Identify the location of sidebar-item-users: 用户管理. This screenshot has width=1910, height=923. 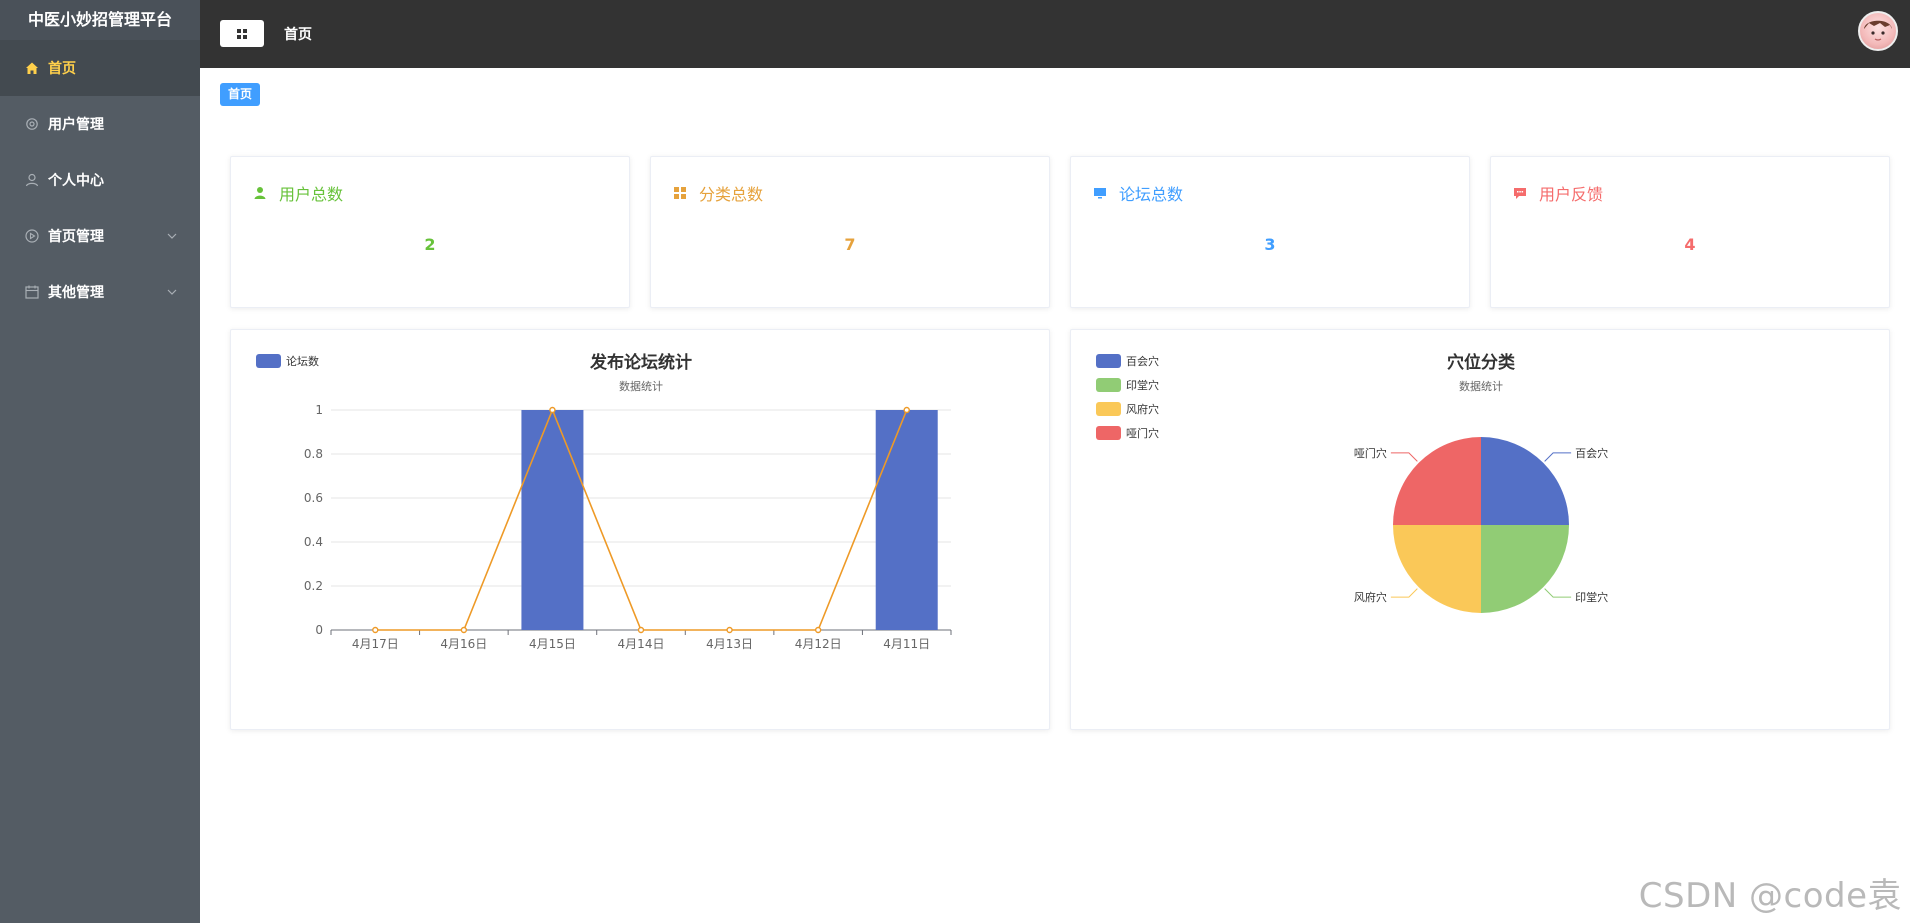
(100, 124).